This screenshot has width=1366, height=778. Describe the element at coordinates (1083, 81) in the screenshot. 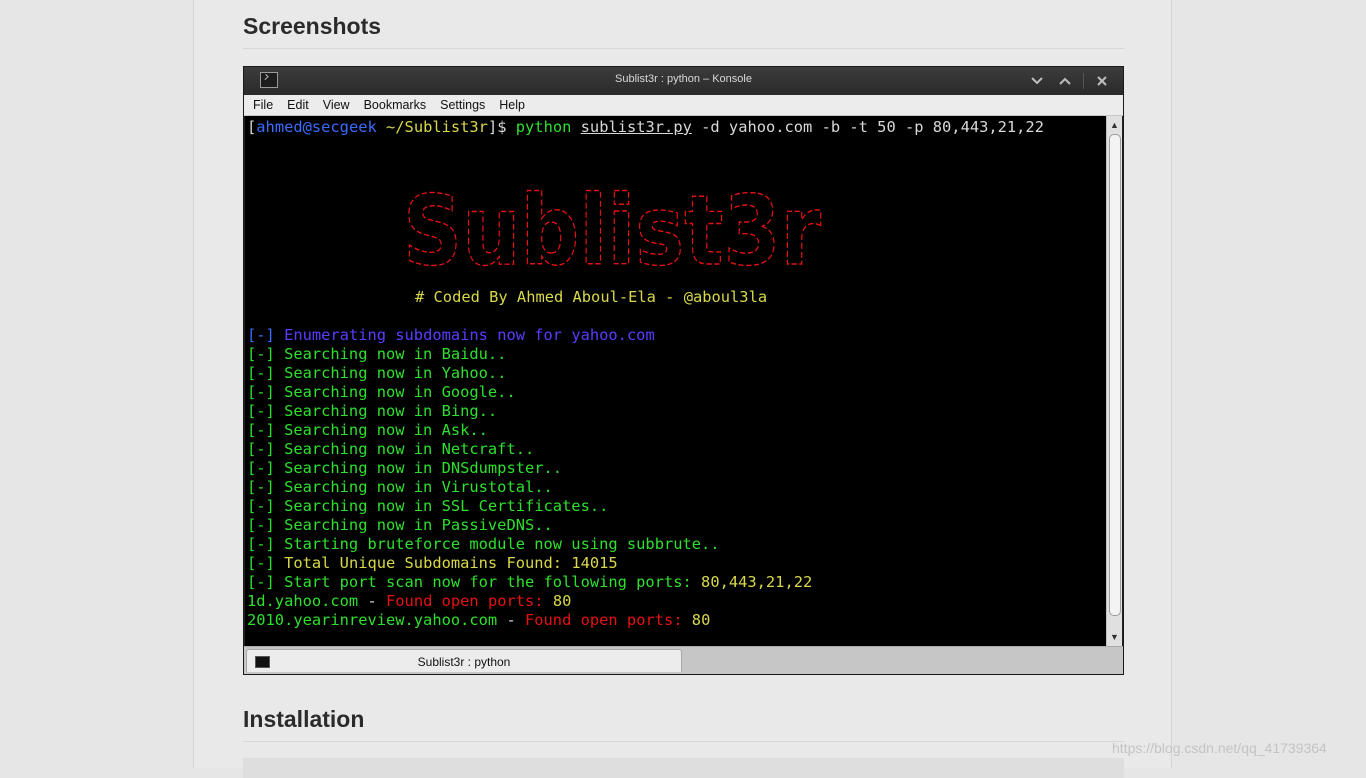

I see `divider` at that location.